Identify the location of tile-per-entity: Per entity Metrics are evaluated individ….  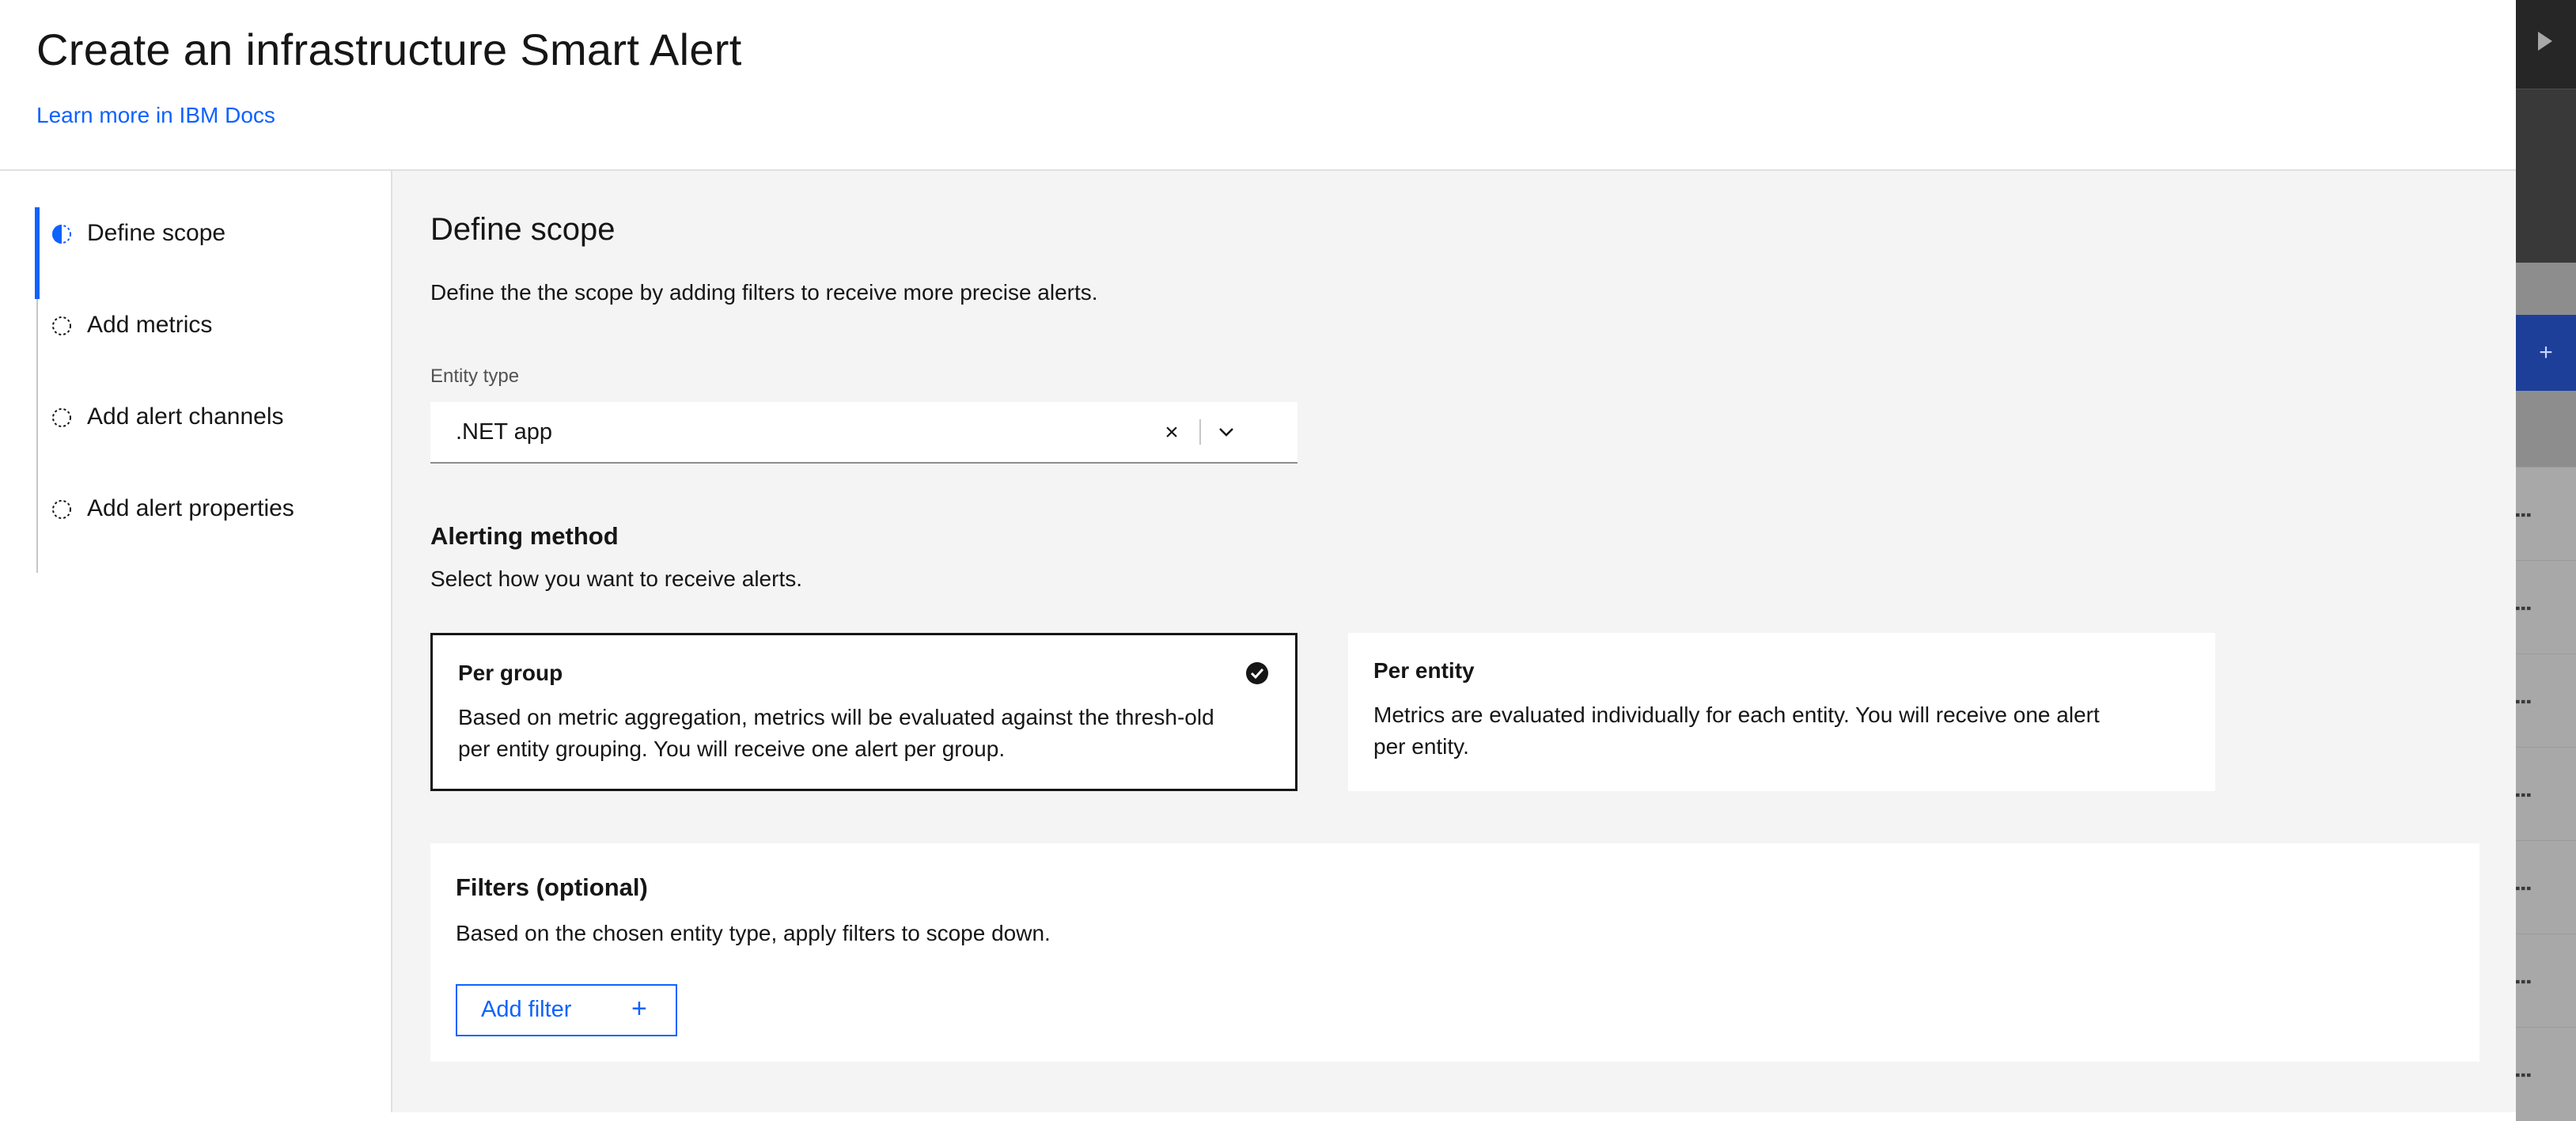
(1782, 712).